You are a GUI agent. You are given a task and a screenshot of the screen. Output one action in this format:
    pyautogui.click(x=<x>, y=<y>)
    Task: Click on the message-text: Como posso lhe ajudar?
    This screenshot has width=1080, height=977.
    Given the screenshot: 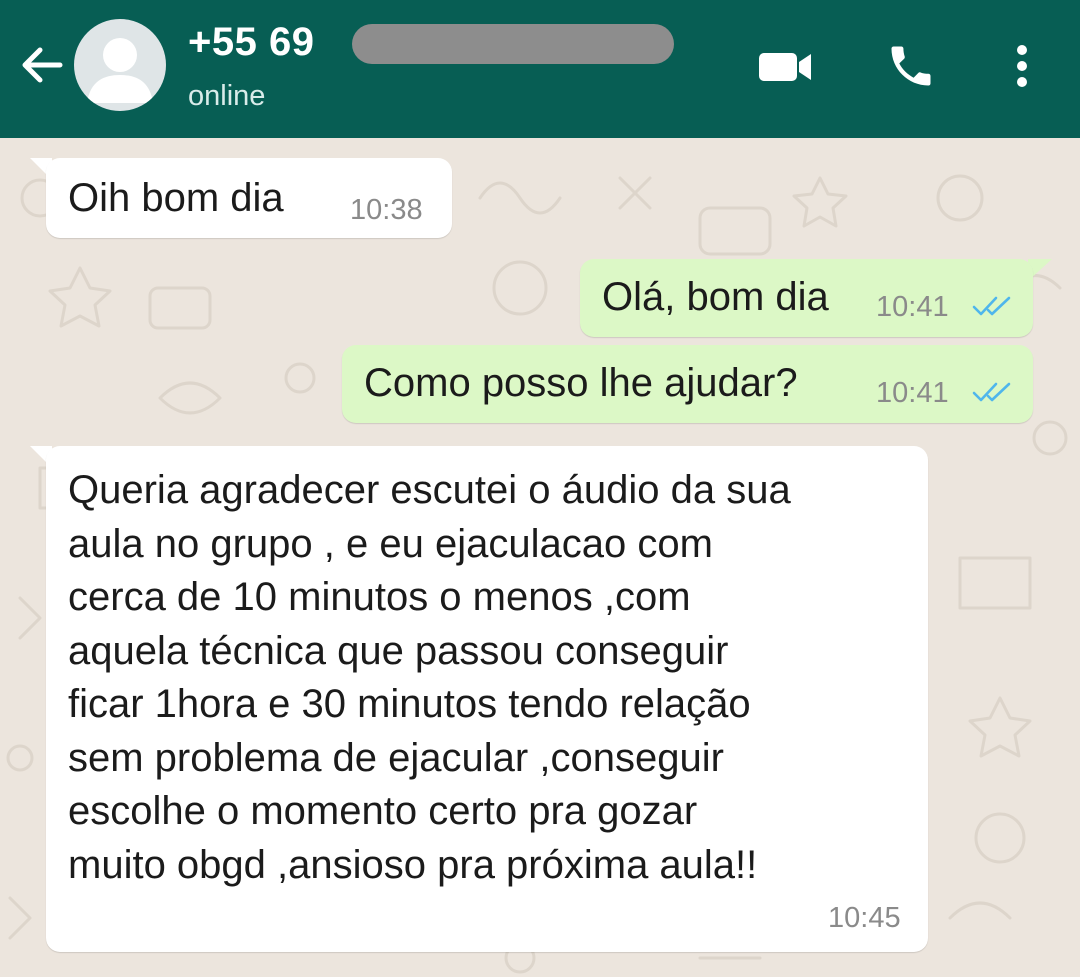 What is the action you would take?
    pyautogui.click(x=581, y=383)
    